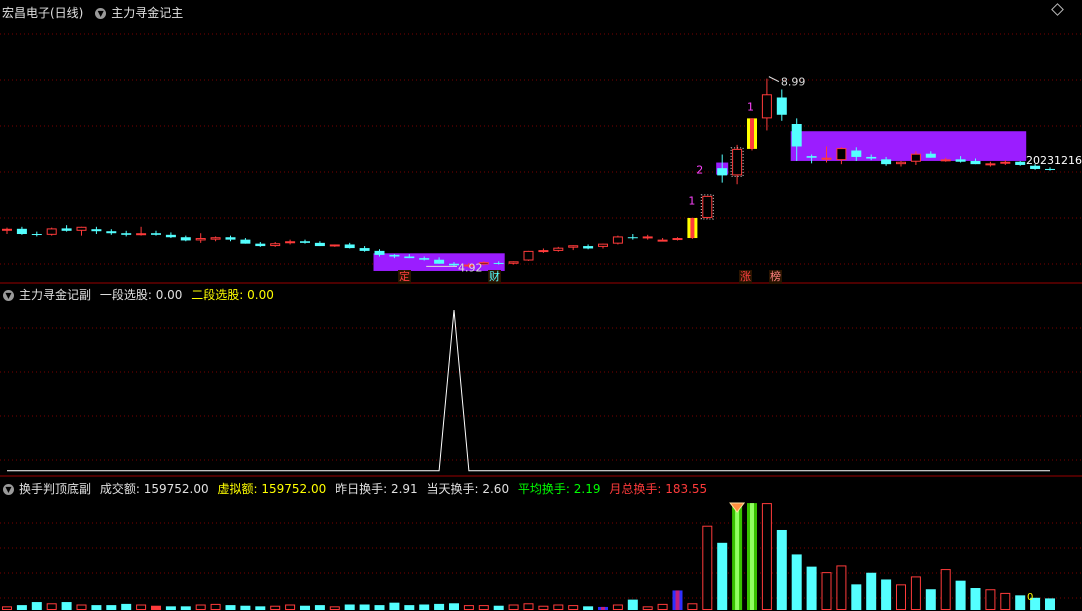  I want to click on main-indicator-name: 主力寻金记主, so click(147, 13).